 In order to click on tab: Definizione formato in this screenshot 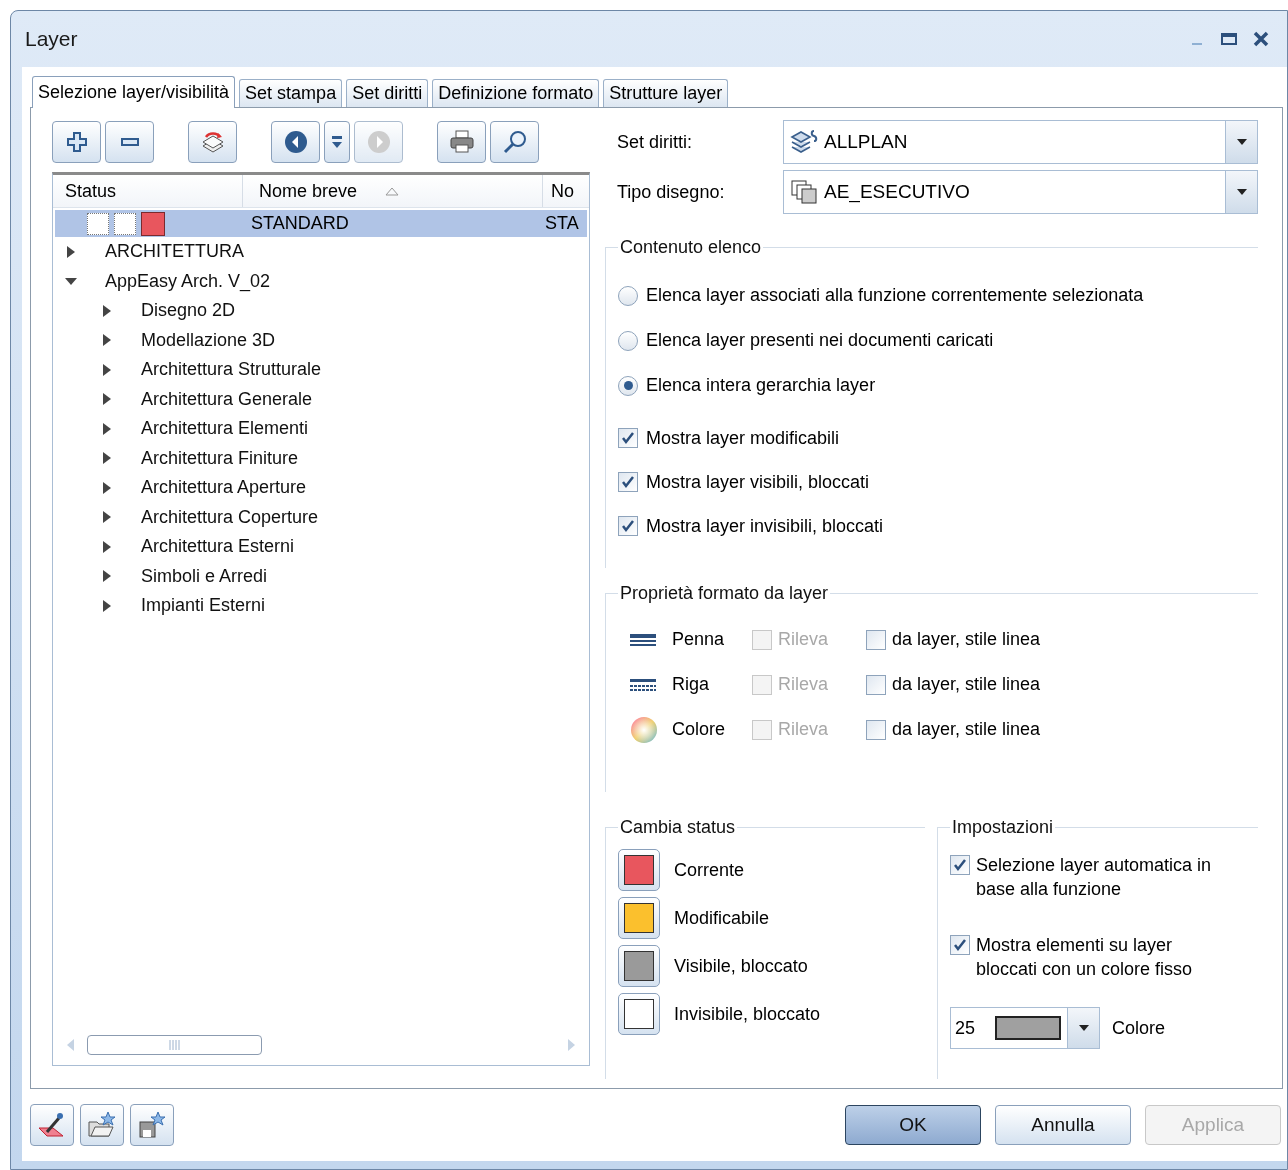, I will do `click(516, 93)`.